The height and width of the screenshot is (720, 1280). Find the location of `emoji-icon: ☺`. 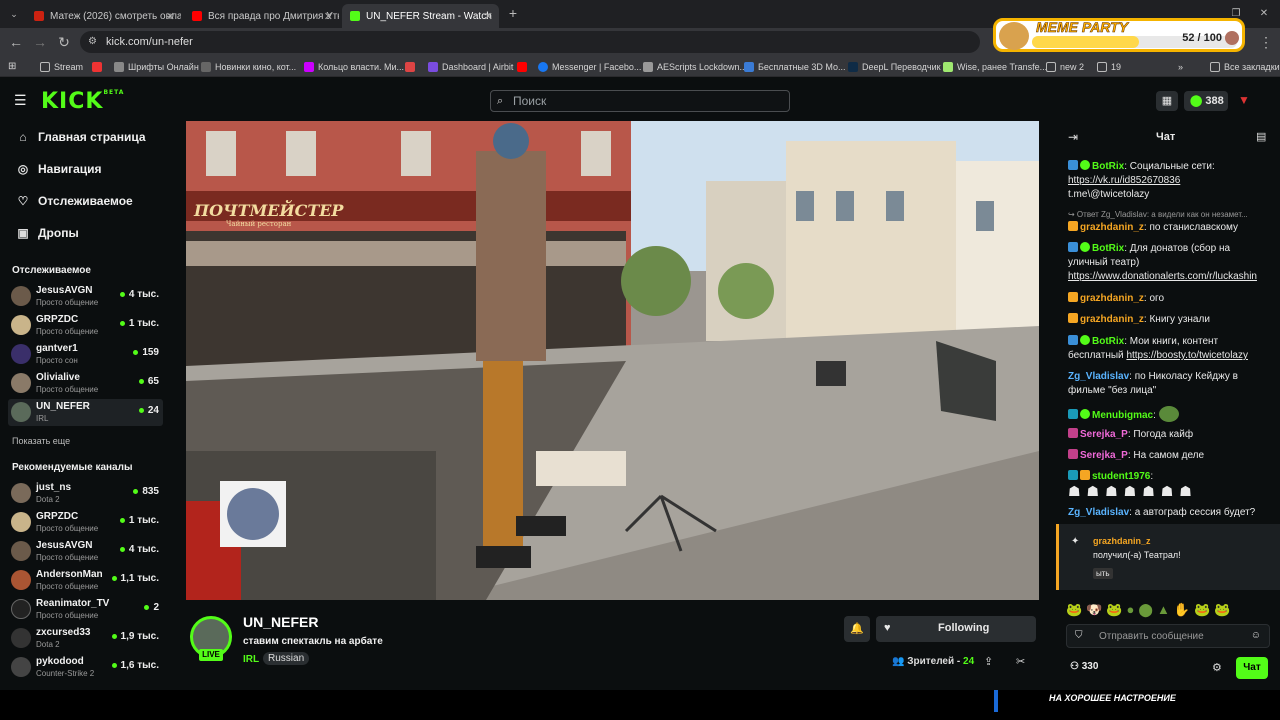

emoji-icon: ☺ is located at coordinates (1256, 635).